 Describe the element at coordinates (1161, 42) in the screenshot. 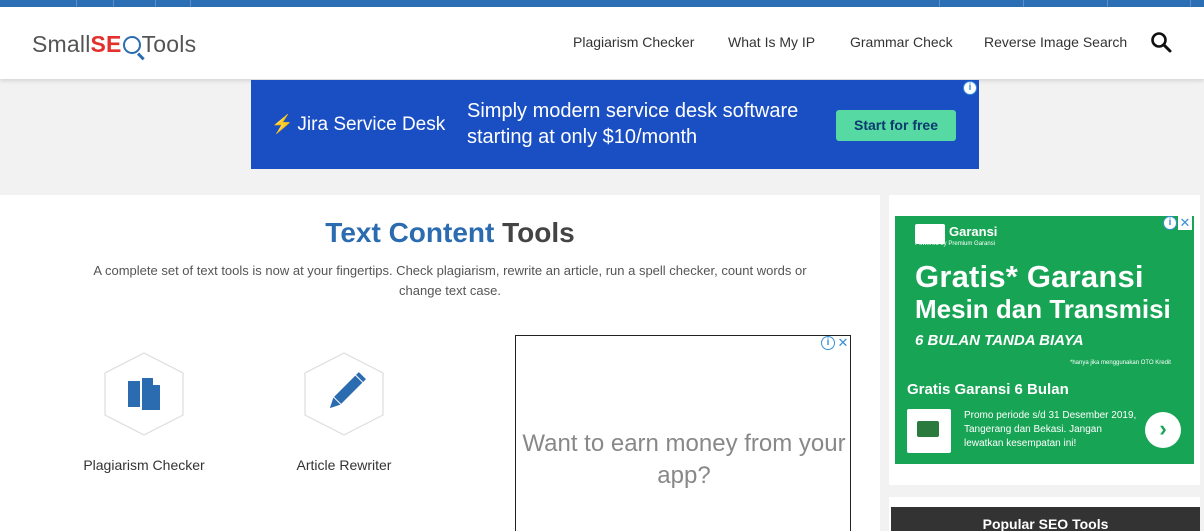

I see `search-icon` at that location.